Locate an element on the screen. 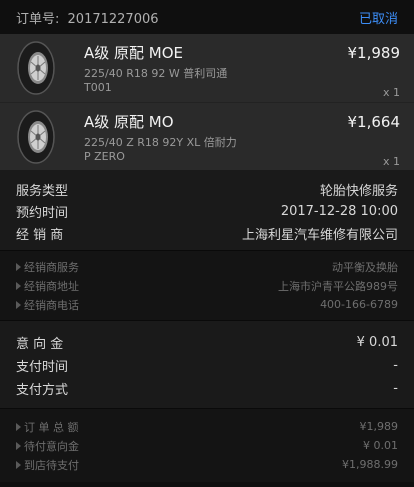 The image size is (414, 487). payment-time-row: 支付时间 - is located at coordinates (207, 365).